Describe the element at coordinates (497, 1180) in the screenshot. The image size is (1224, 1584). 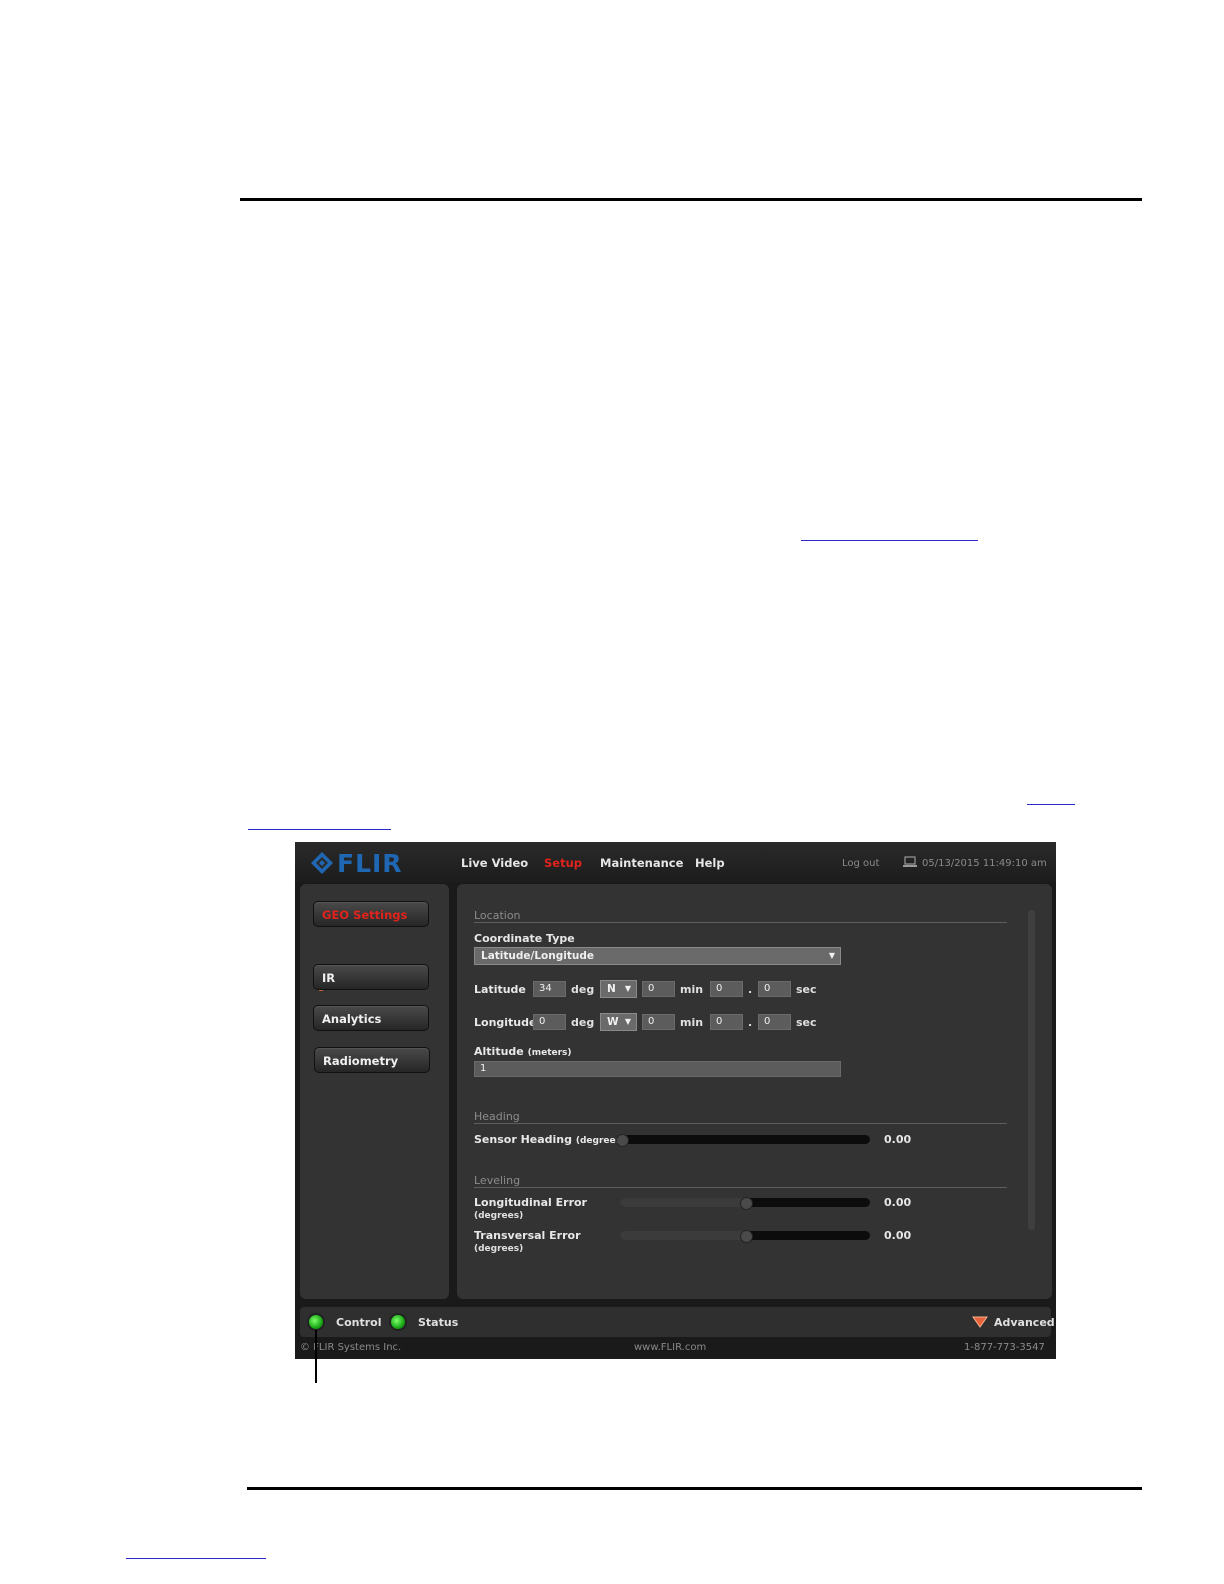
I see `leveling-section-title: Leveling` at that location.